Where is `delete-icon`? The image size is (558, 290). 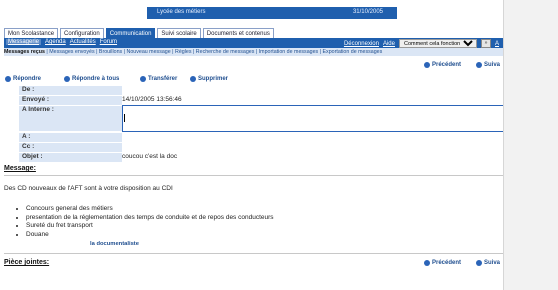
delete-icon is located at coordinates (193, 79).